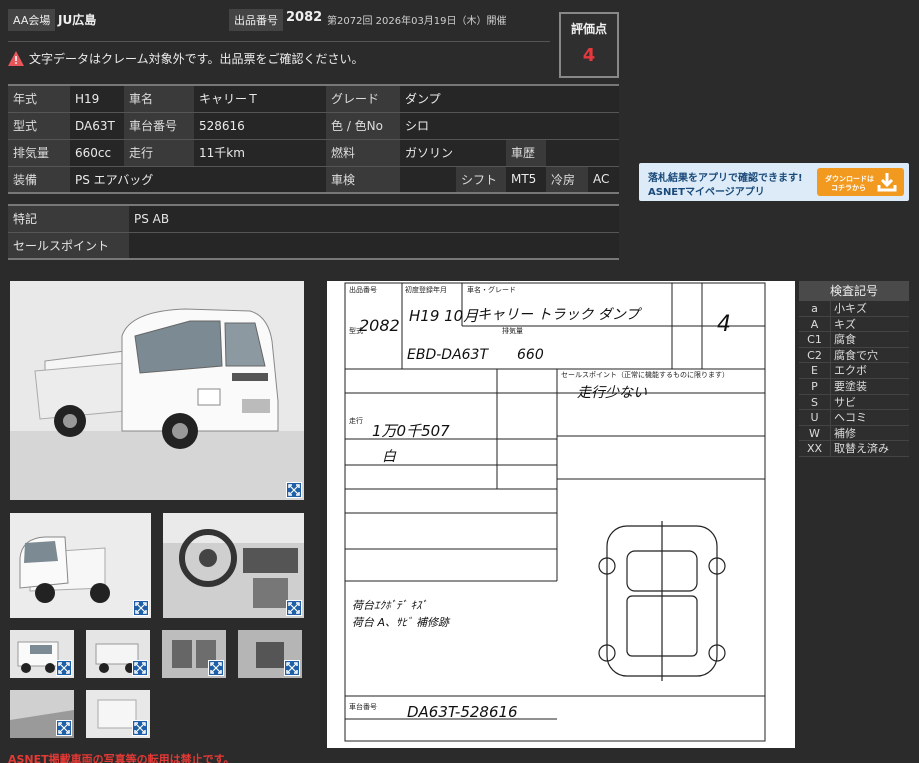 The image size is (919, 763). I want to click on truck-image, so click(157, 390).